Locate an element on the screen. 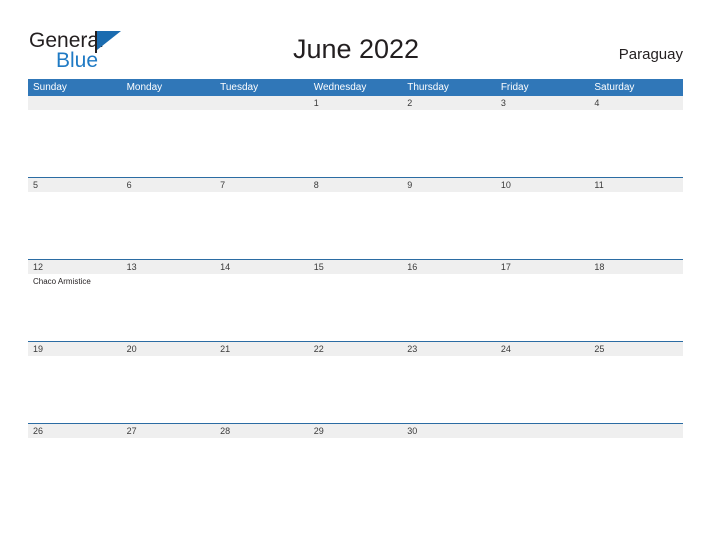  day-cell-body: Chaco Armistice is located at coordinates (75, 307).